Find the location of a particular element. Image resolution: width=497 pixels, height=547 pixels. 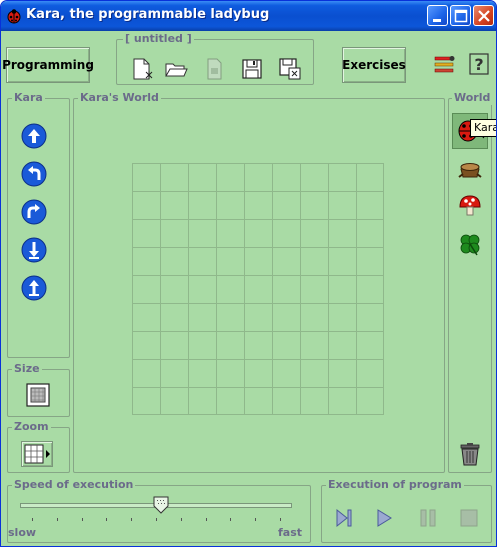

speed-slow-label: slow is located at coordinates (22, 532).